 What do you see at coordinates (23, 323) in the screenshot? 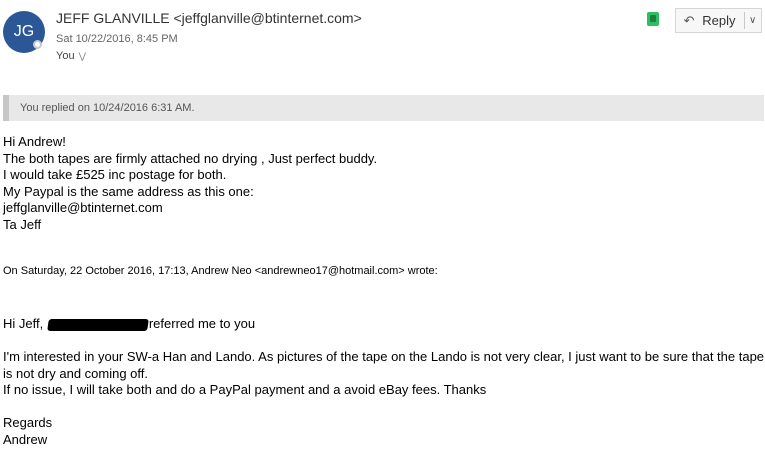
I see `greeting-text: Hi Jeff,` at bounding box center [23, 323].